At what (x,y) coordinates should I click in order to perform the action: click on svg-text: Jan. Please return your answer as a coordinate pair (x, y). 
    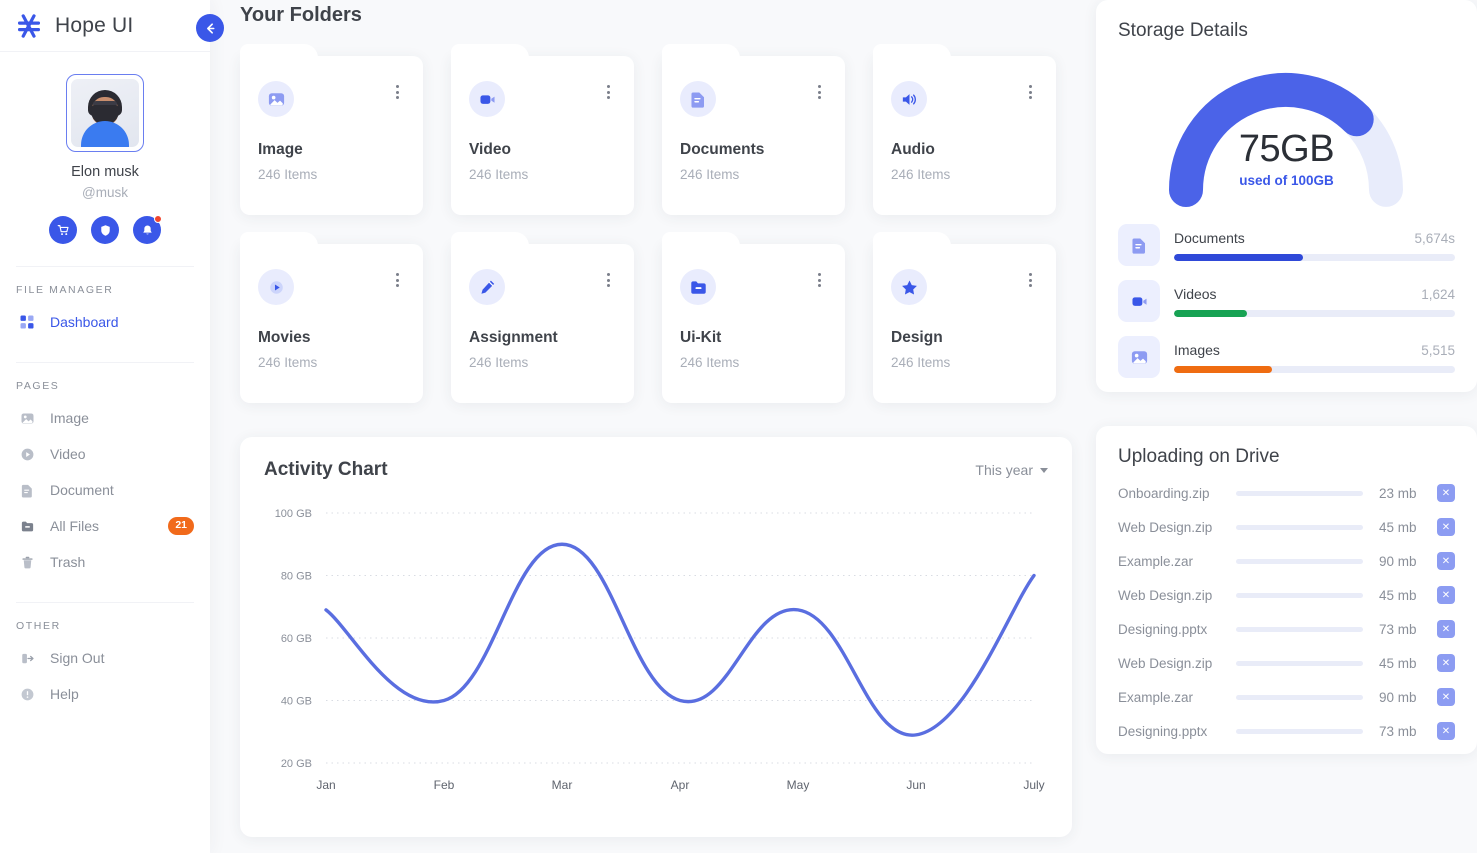
    Looking at the image, I should click on (325, 785).